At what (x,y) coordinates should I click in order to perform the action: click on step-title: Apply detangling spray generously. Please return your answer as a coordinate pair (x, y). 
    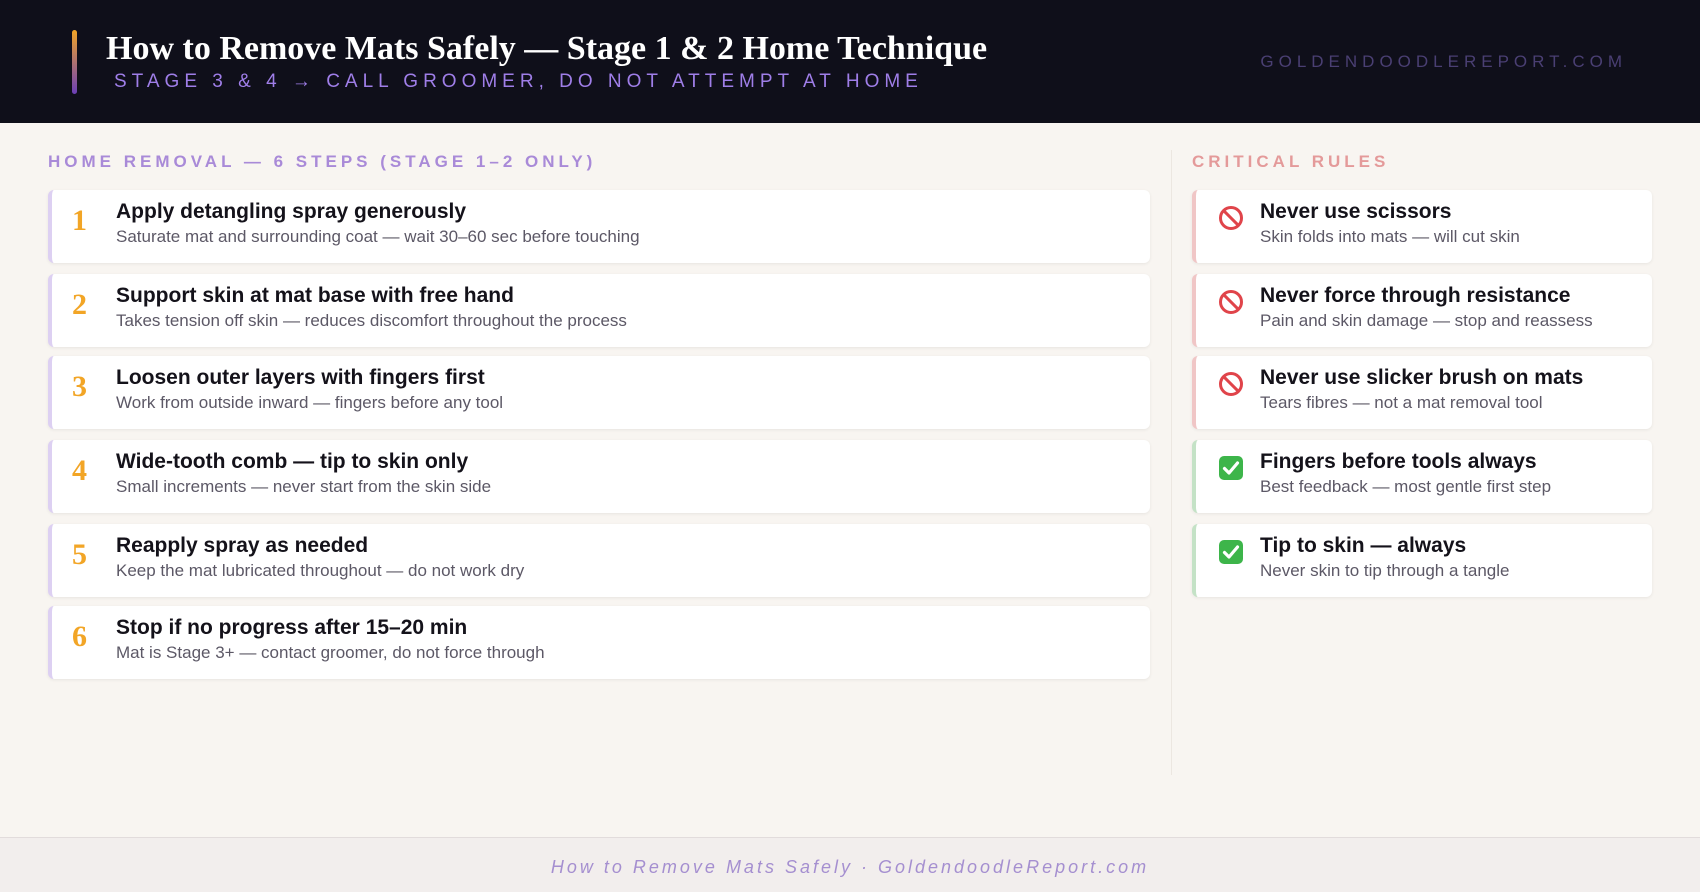
    Looking at the image, I should click on (291, 211).